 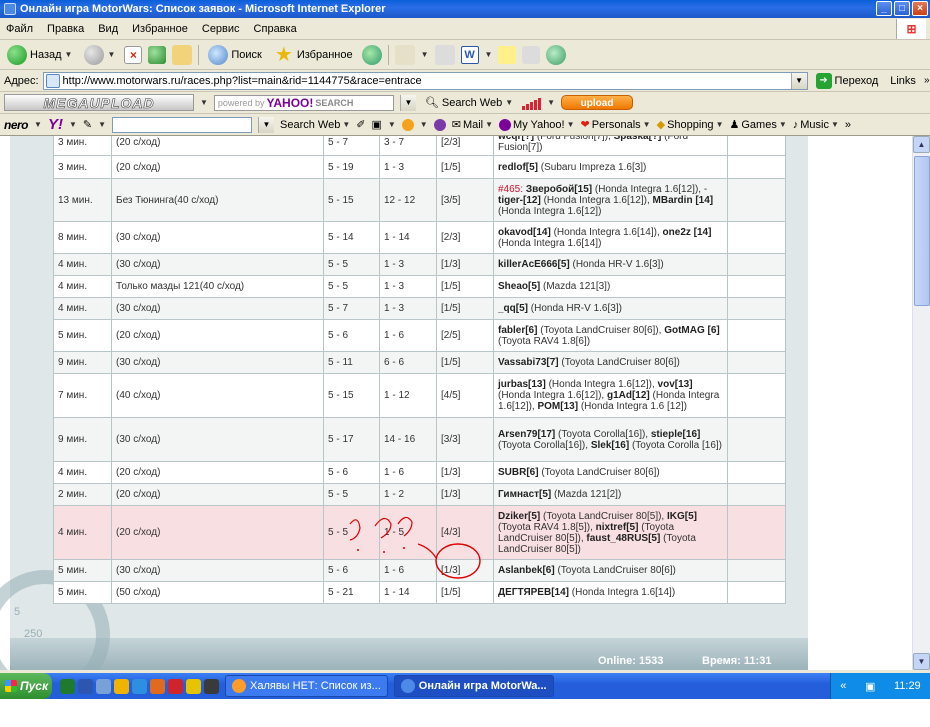 I want to click on home-icon, so click(x=182, y=54).